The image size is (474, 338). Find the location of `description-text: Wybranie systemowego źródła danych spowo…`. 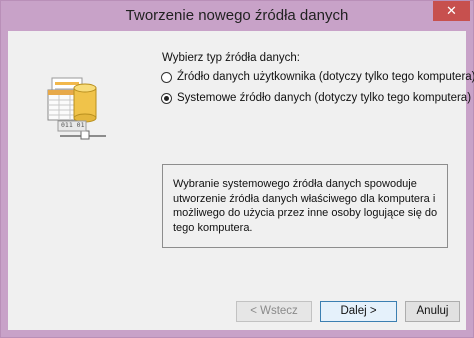

description-text: Wybranie systemowego źródła danych spowo… is located at coordinates (305, 206).